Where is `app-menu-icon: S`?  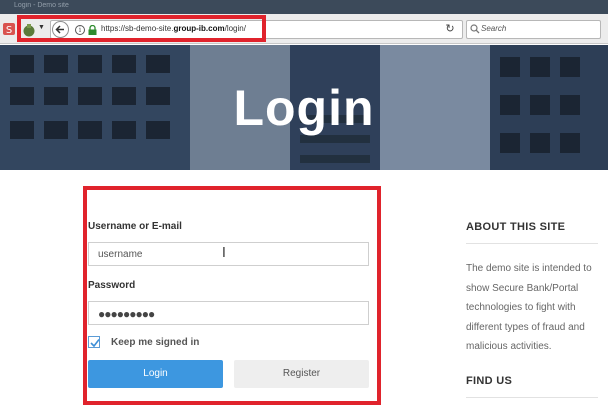 app-menu-icon: S is located at coordinates (9, 29).